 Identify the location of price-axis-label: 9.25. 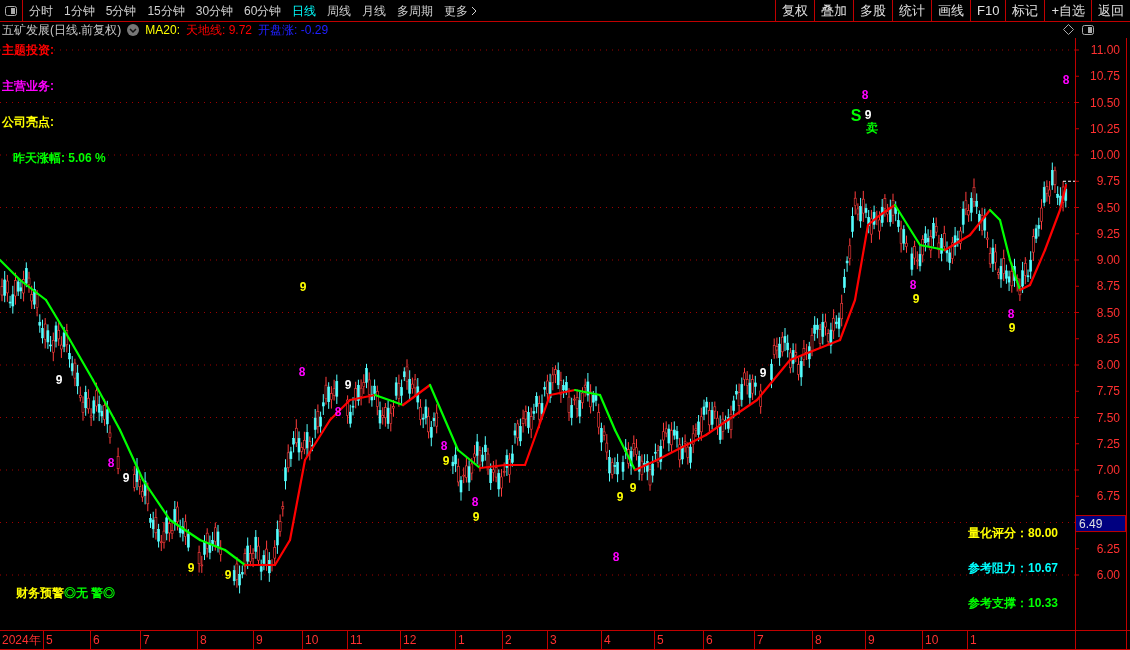
(1108, 233).